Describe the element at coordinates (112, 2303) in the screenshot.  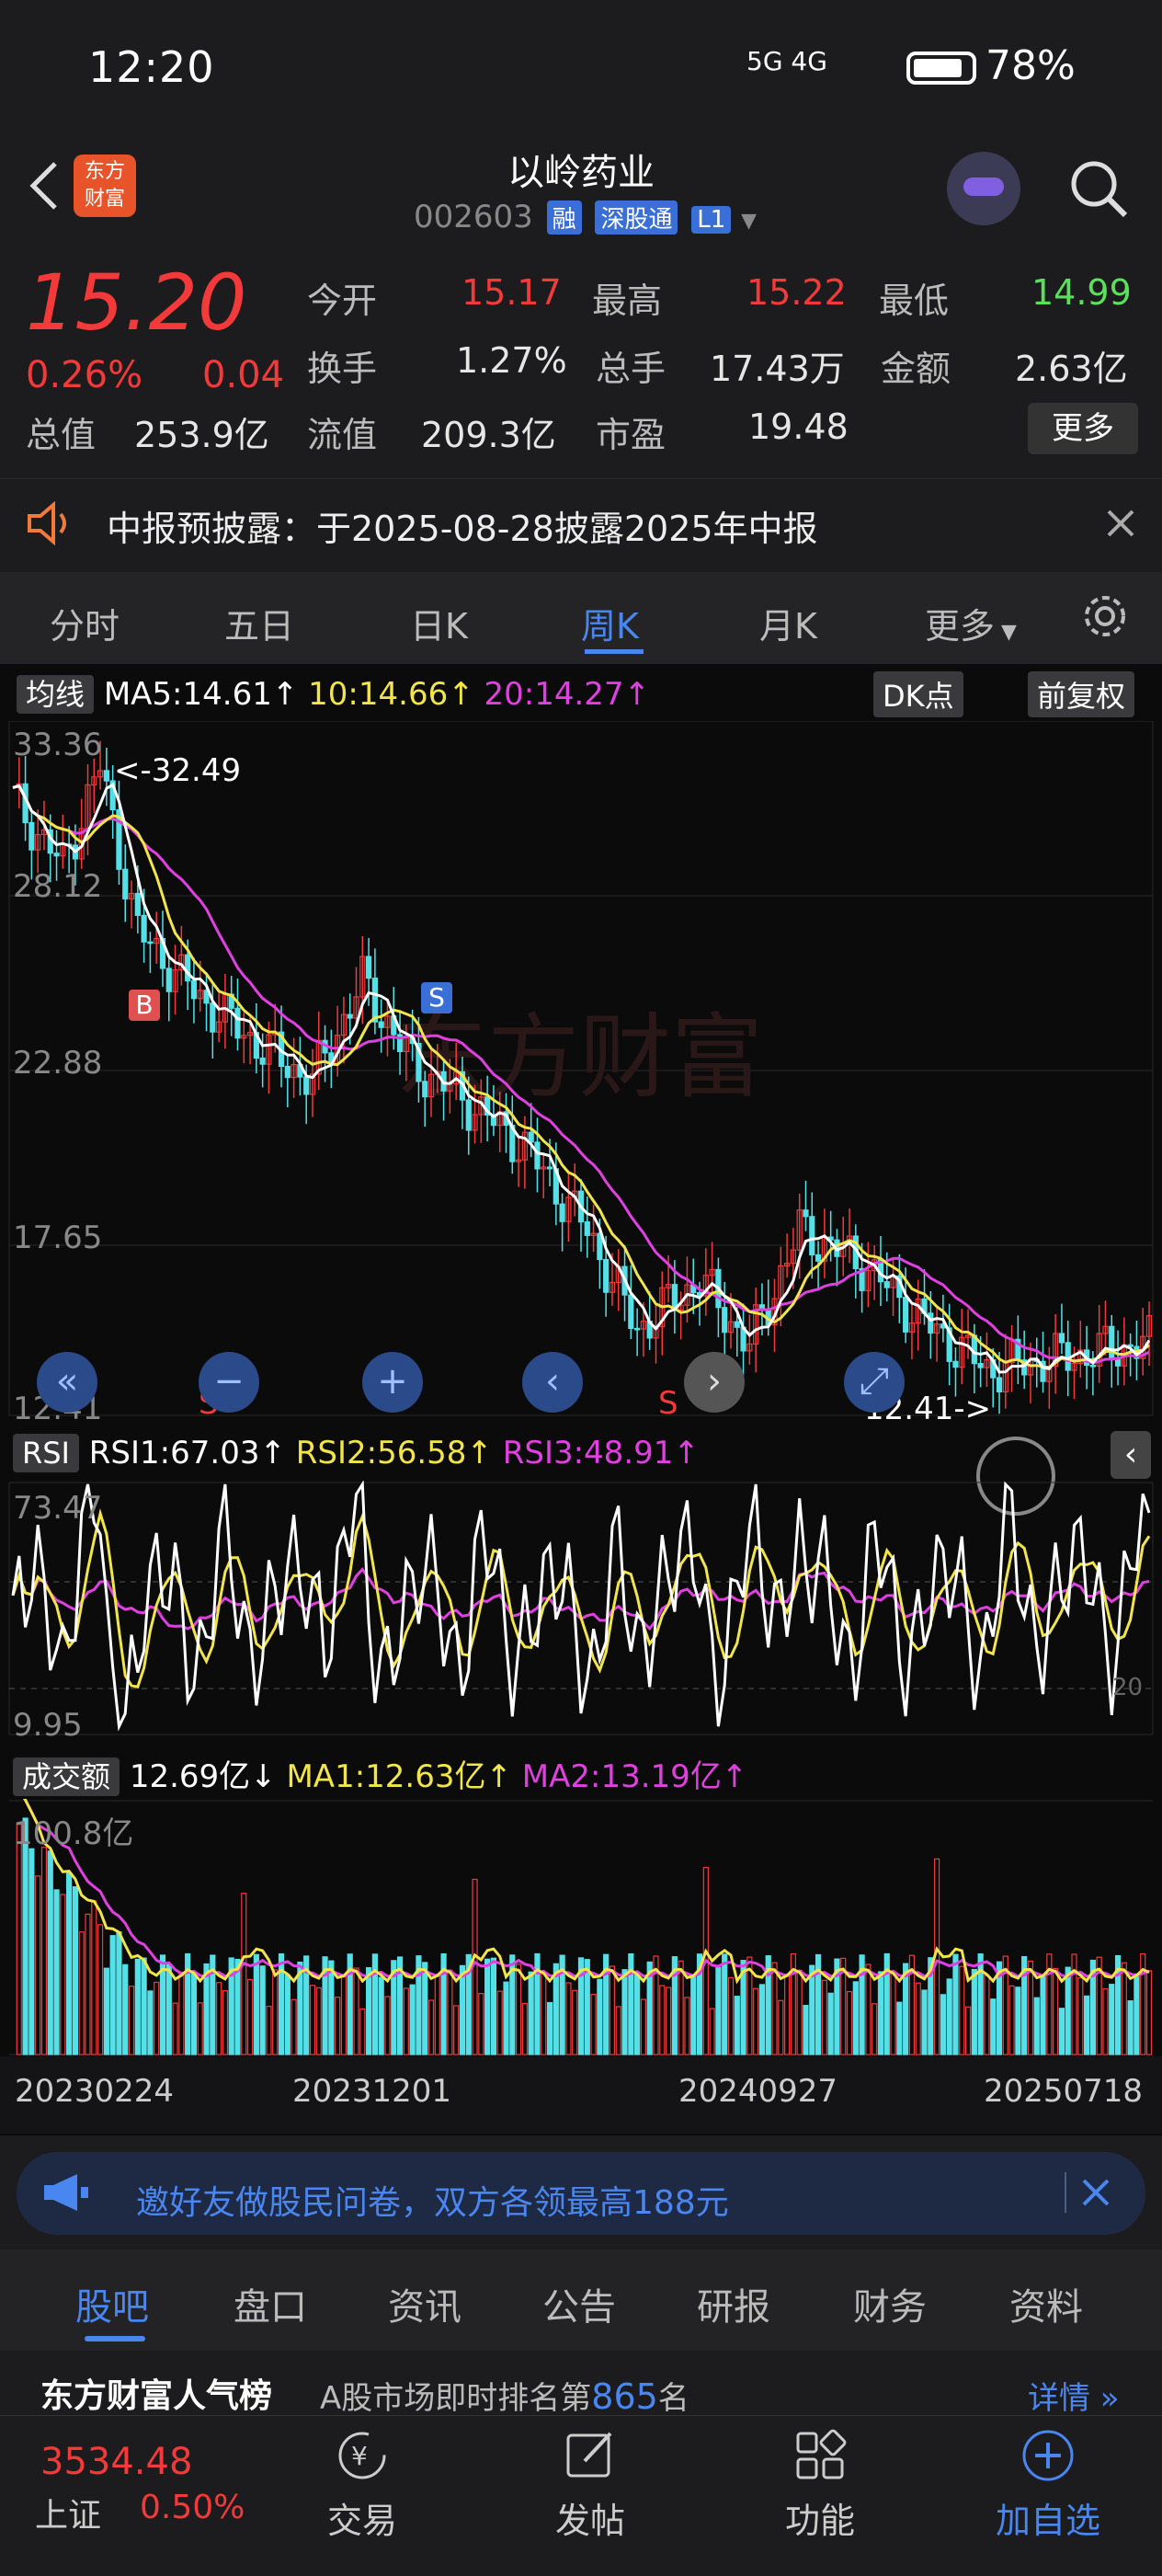
I see `tab-forum: 股吧` at that location.